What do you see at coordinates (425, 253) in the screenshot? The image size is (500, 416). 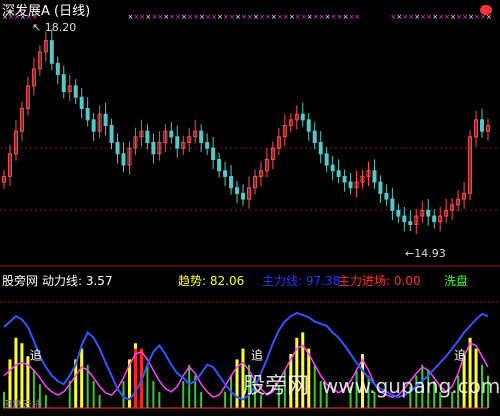 I see `low-price-label: ←14.93` at bounding box center [425, 253].